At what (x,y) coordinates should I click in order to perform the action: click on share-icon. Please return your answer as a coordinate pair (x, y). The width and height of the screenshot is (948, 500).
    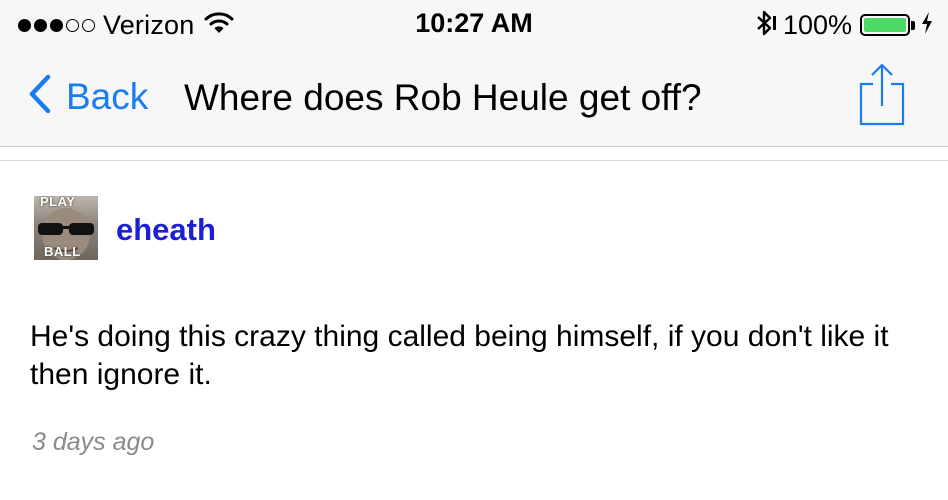
    Looking at the image, I should click on (882, 97).